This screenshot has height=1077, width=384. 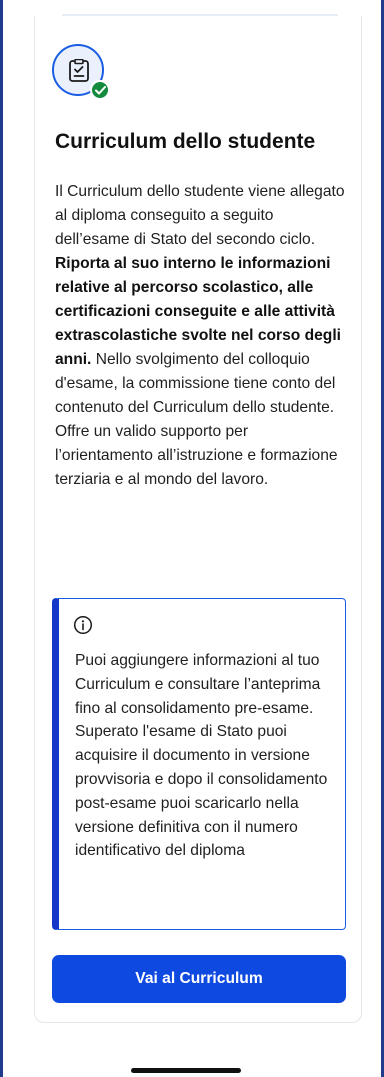 I want to click on check-badge-icon, so click(x=100, y=90).